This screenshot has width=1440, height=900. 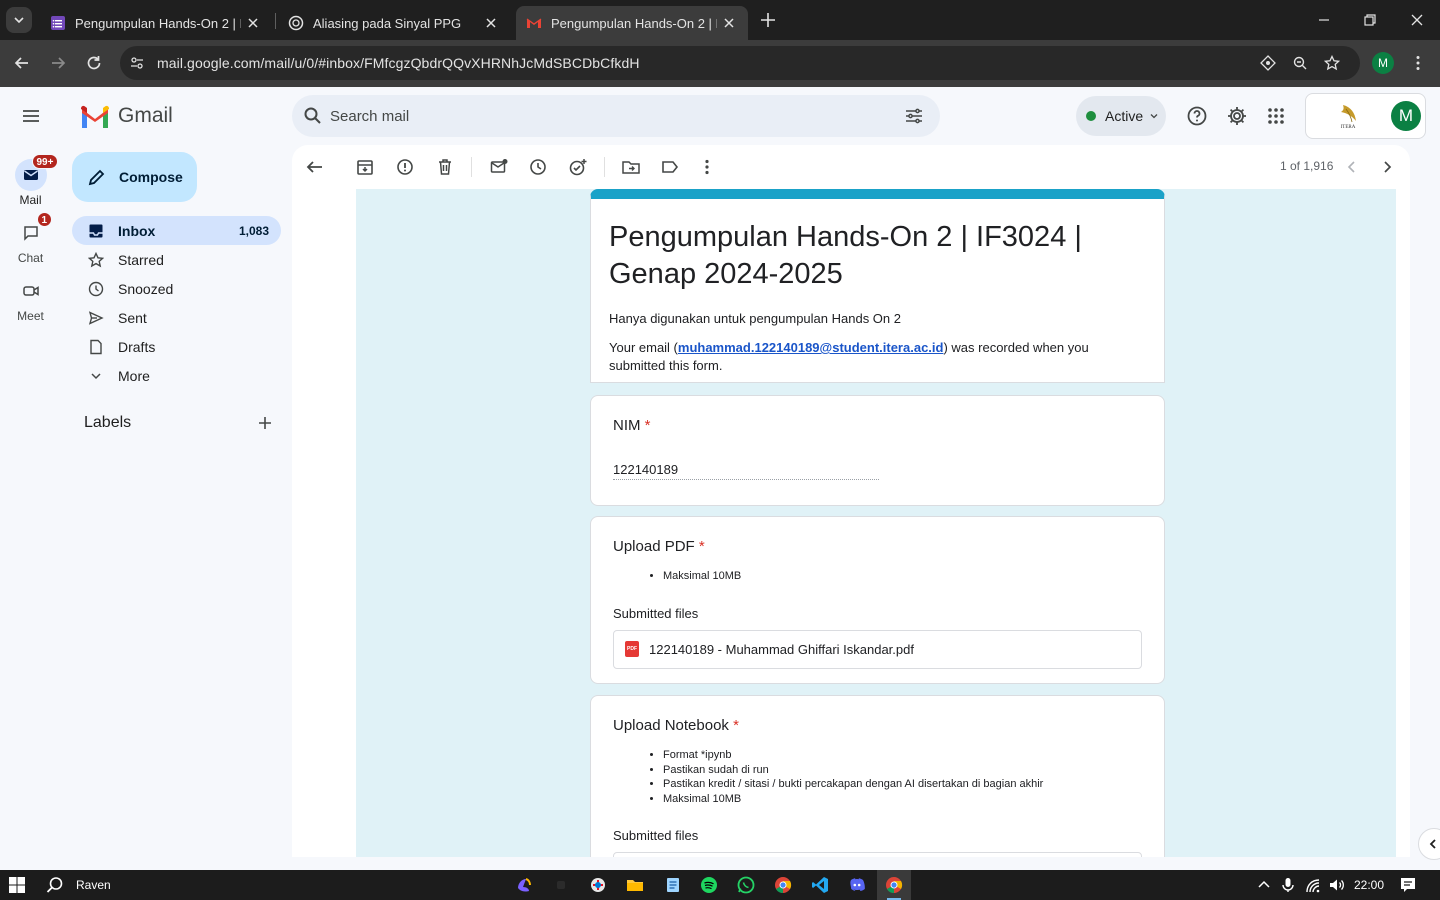 What do you see at coordinates (610, 116) in the screenshot?
I see `search-input` at bounding box center [610, 116].